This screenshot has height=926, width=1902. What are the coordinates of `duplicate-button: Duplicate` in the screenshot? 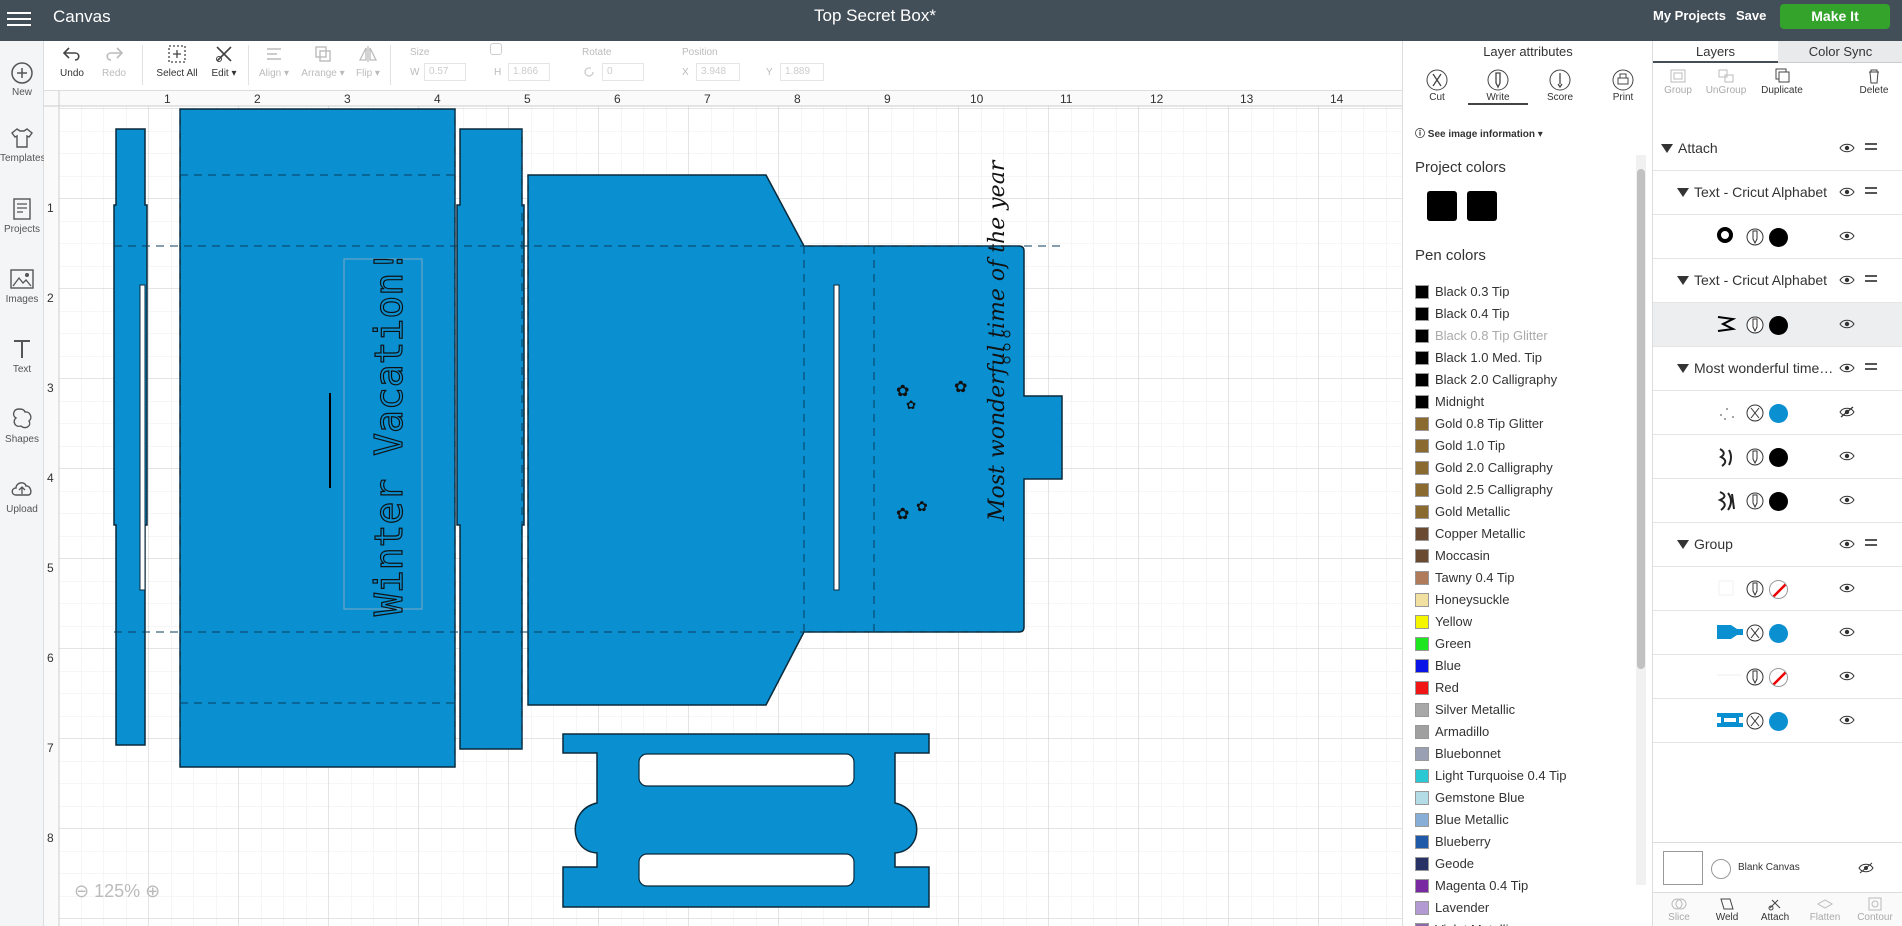 It's located at (1782, 80).